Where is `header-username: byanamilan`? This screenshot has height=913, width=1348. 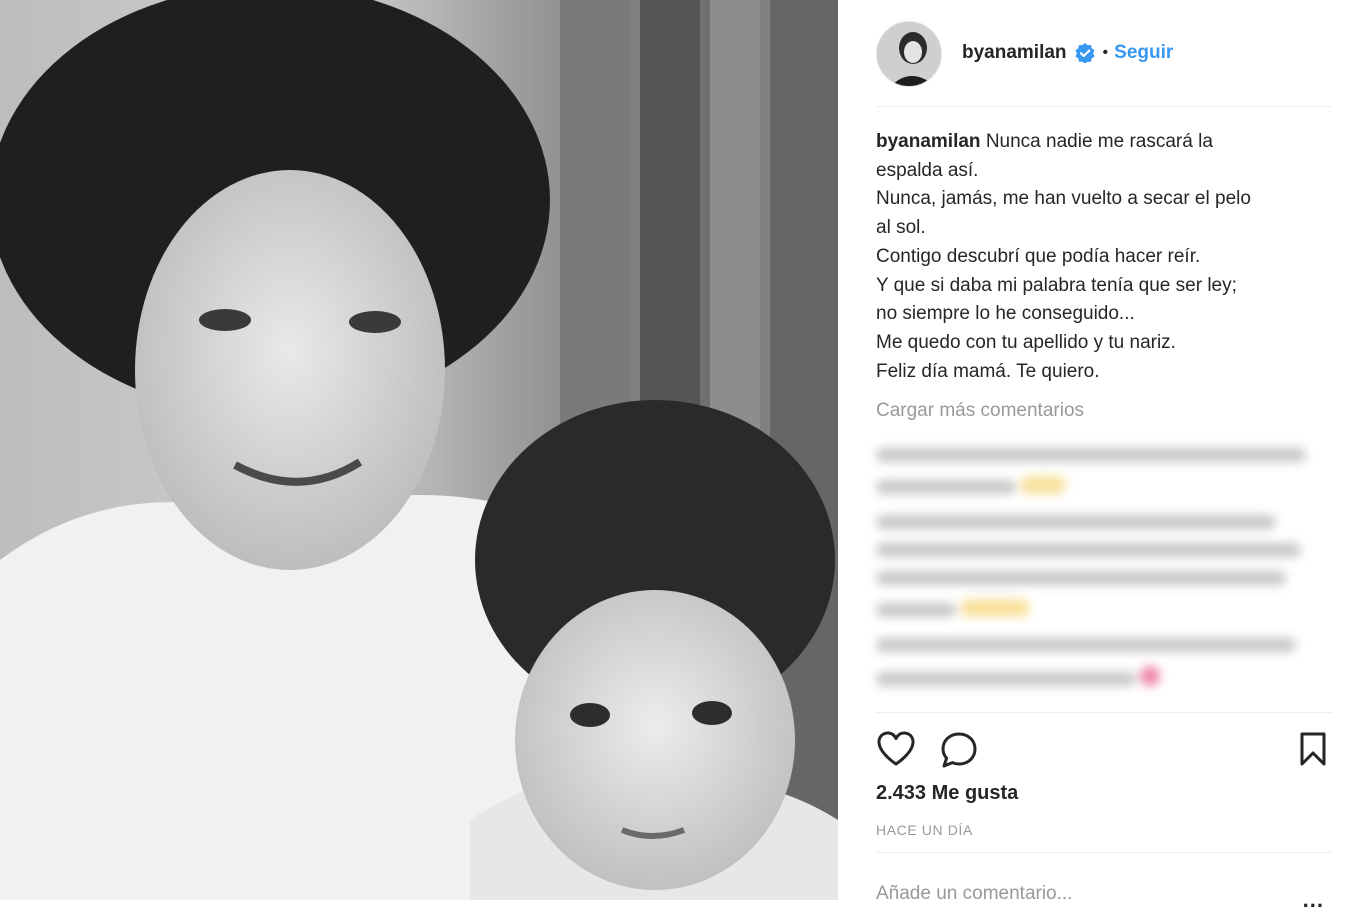
header-username: byanamilan is located at coordinates (1014, 53).